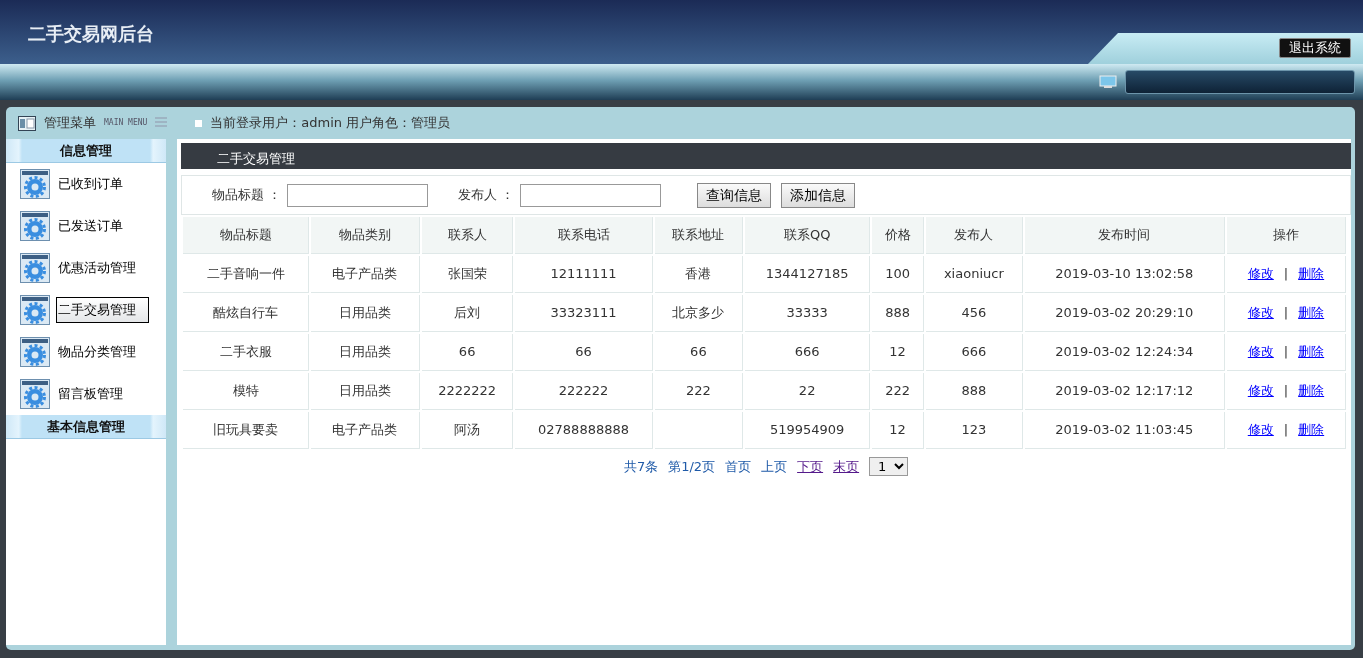 This screenshot has height=658, width=1363. I want to click on list-icon, so click(161, 123).